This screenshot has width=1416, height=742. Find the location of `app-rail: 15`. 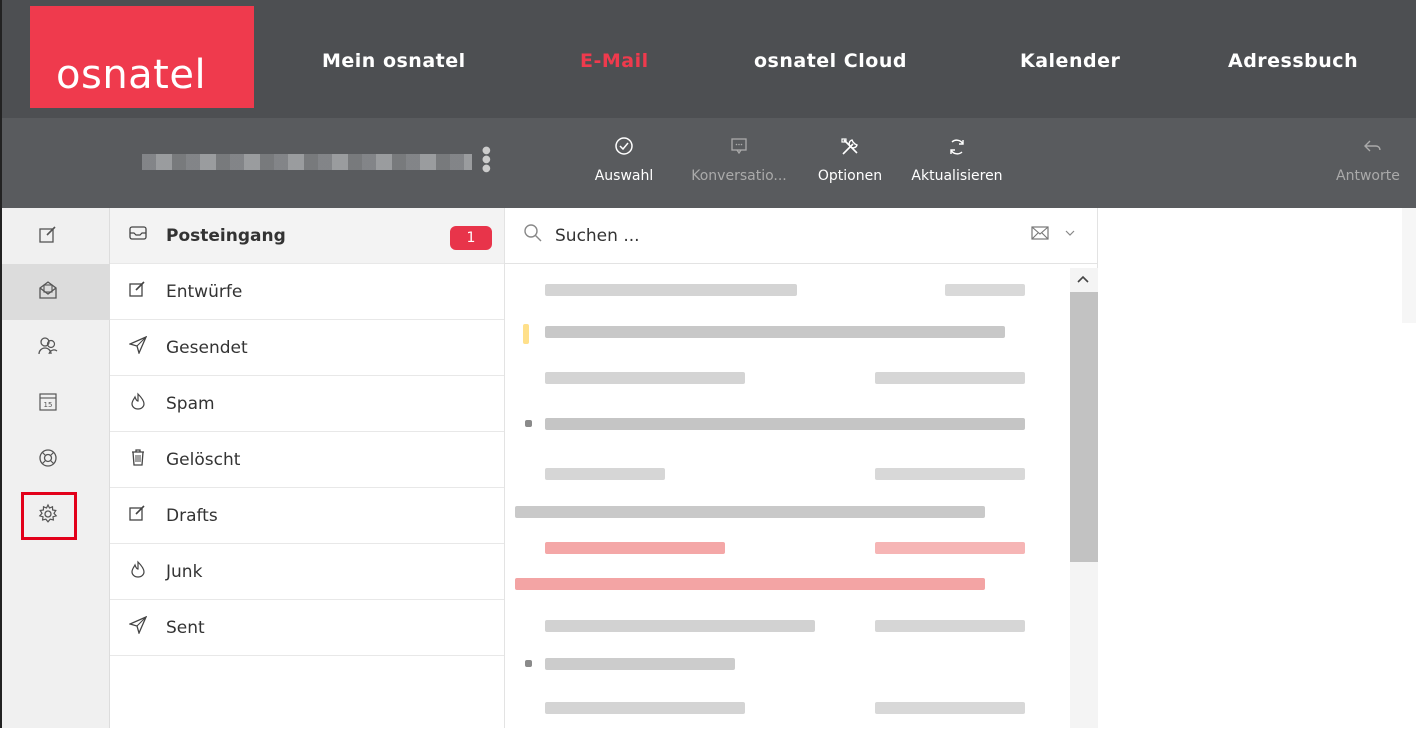

app-rail: 15 is located at coordinates (55, 468).